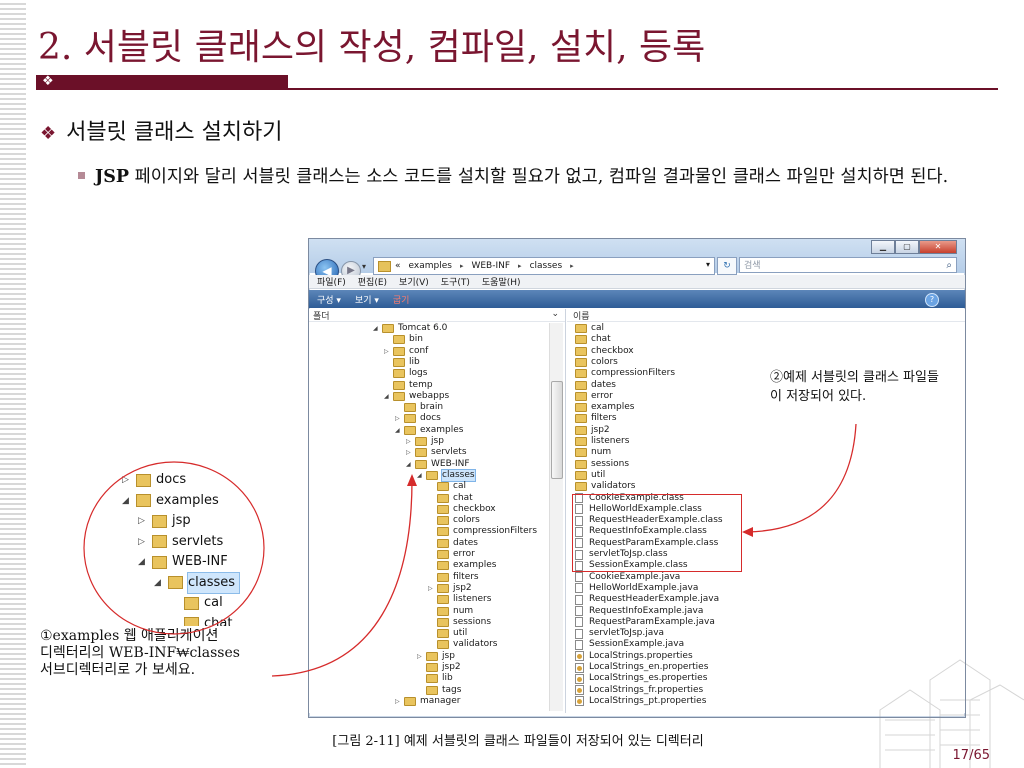 The width and height of the screenshot is (1024, 768). What do you see at coordinates (430, 266) in the screenshot?
I see `breadcrumb-examples: examples` at bounding box center [430, 266].